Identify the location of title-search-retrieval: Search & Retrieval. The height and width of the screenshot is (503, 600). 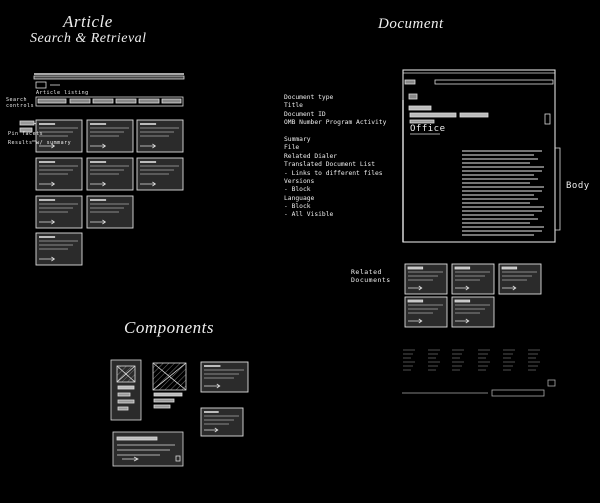
(88, 38).